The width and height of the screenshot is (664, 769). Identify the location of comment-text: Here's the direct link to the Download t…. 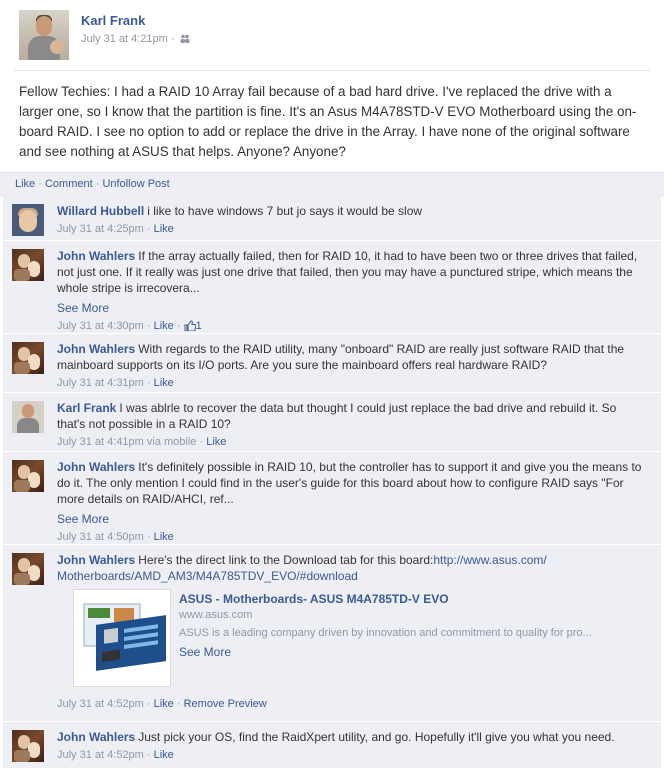
(286, 560).